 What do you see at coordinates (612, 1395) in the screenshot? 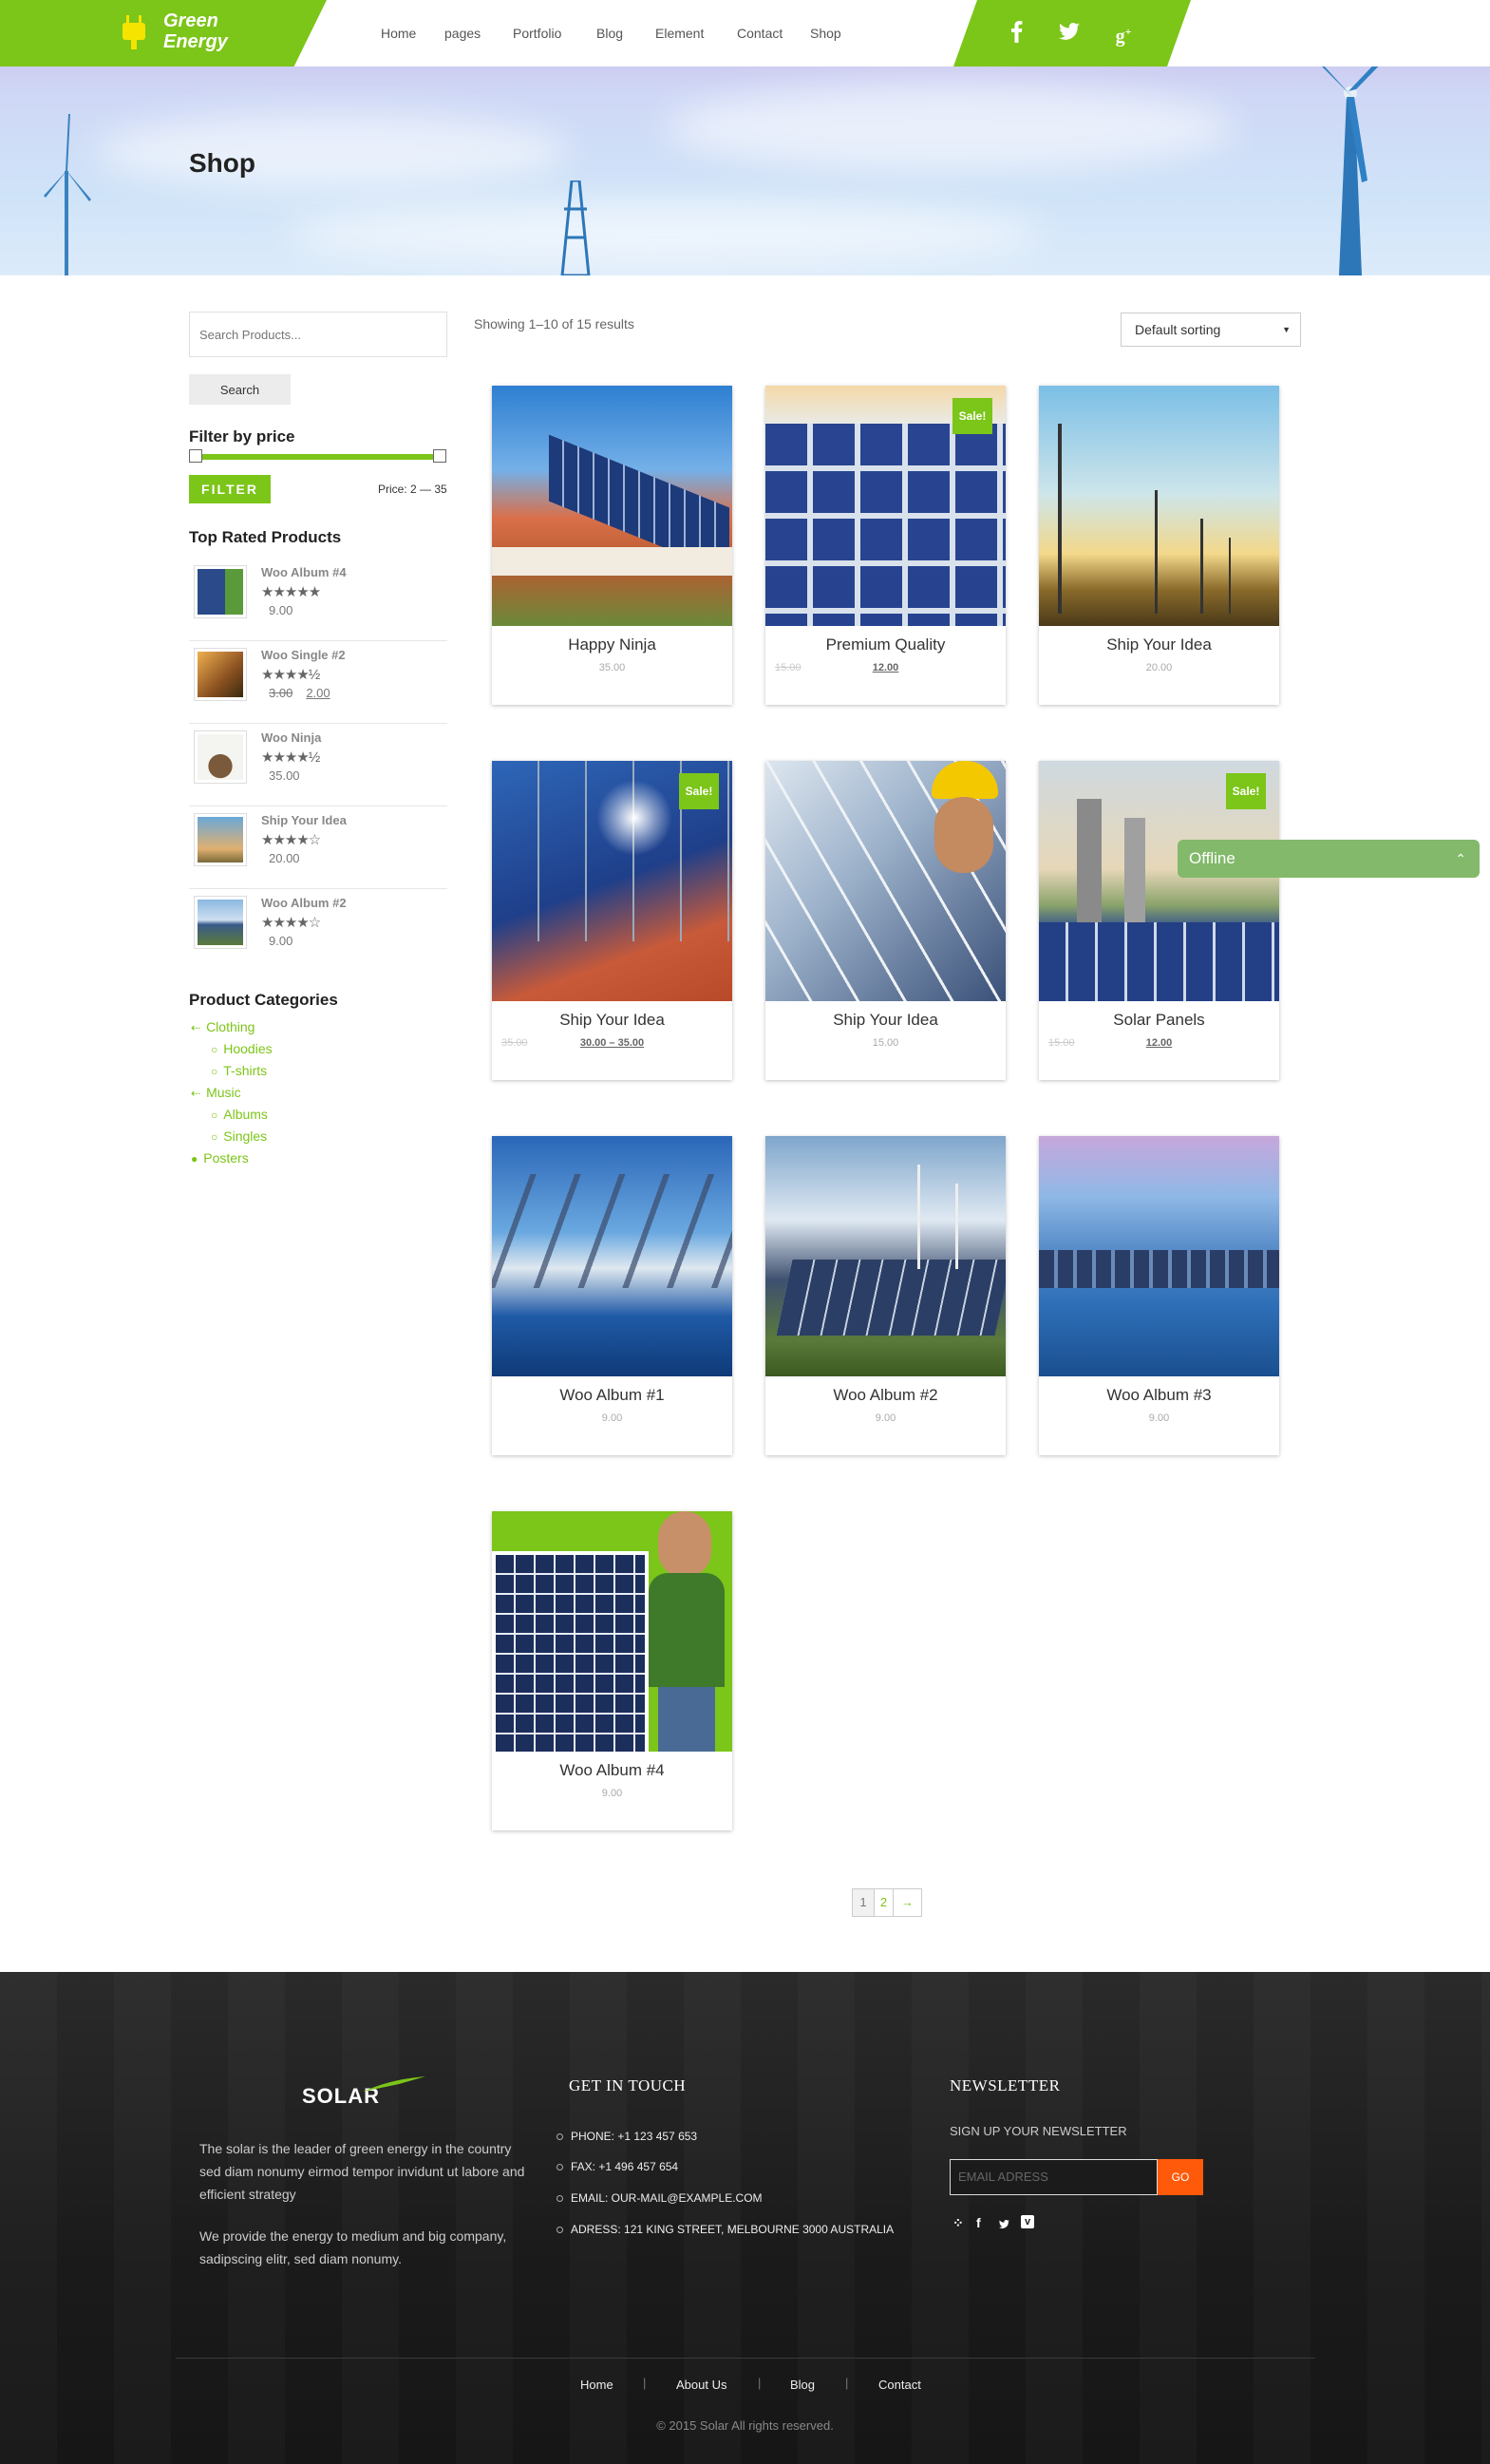
I see `product-title: Woo Album #1` at bounding box center [612, 1395].